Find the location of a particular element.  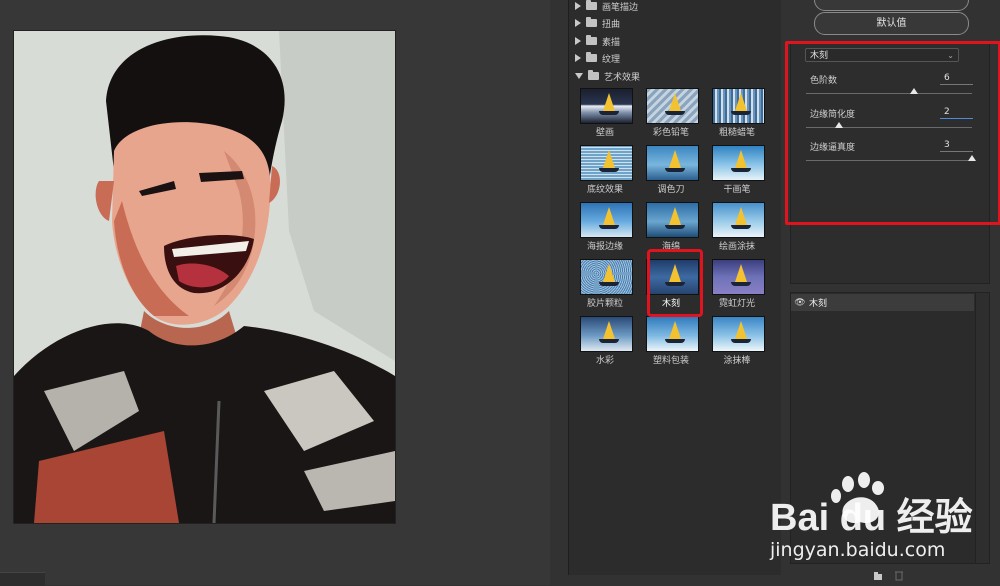

filter-thumbnail: 干画笔 is located at coordinates (737, 169).